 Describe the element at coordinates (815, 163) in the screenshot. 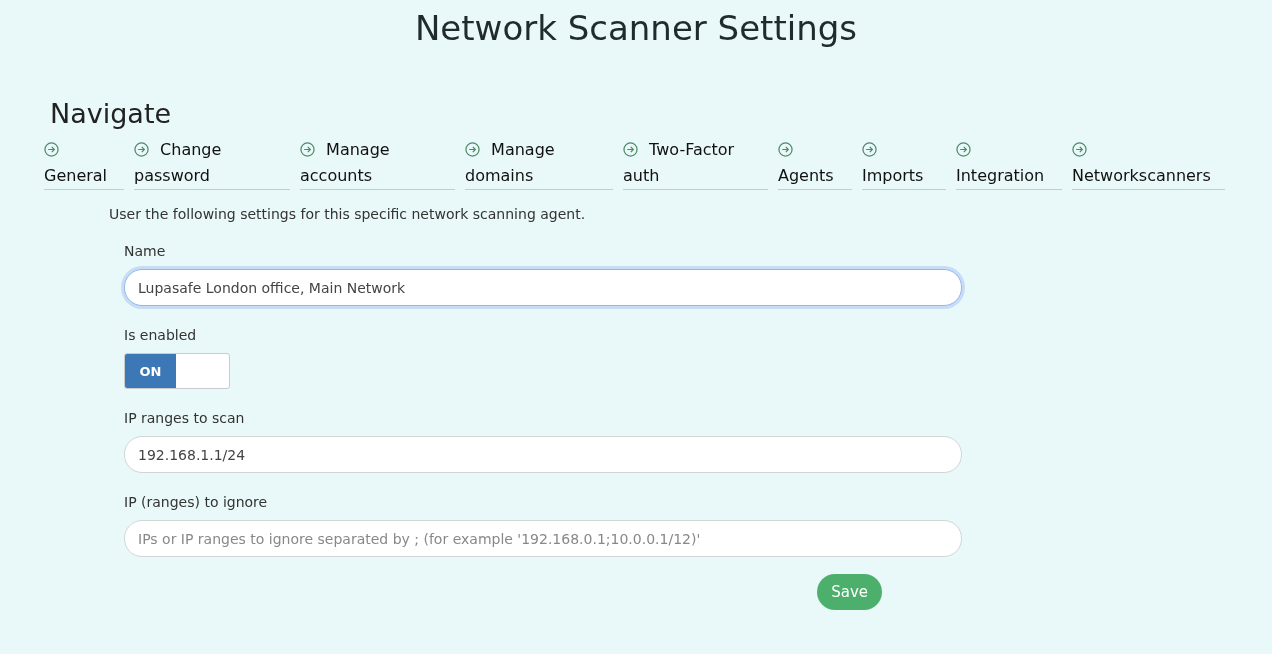

I see `nav-link: Agents` at that location.